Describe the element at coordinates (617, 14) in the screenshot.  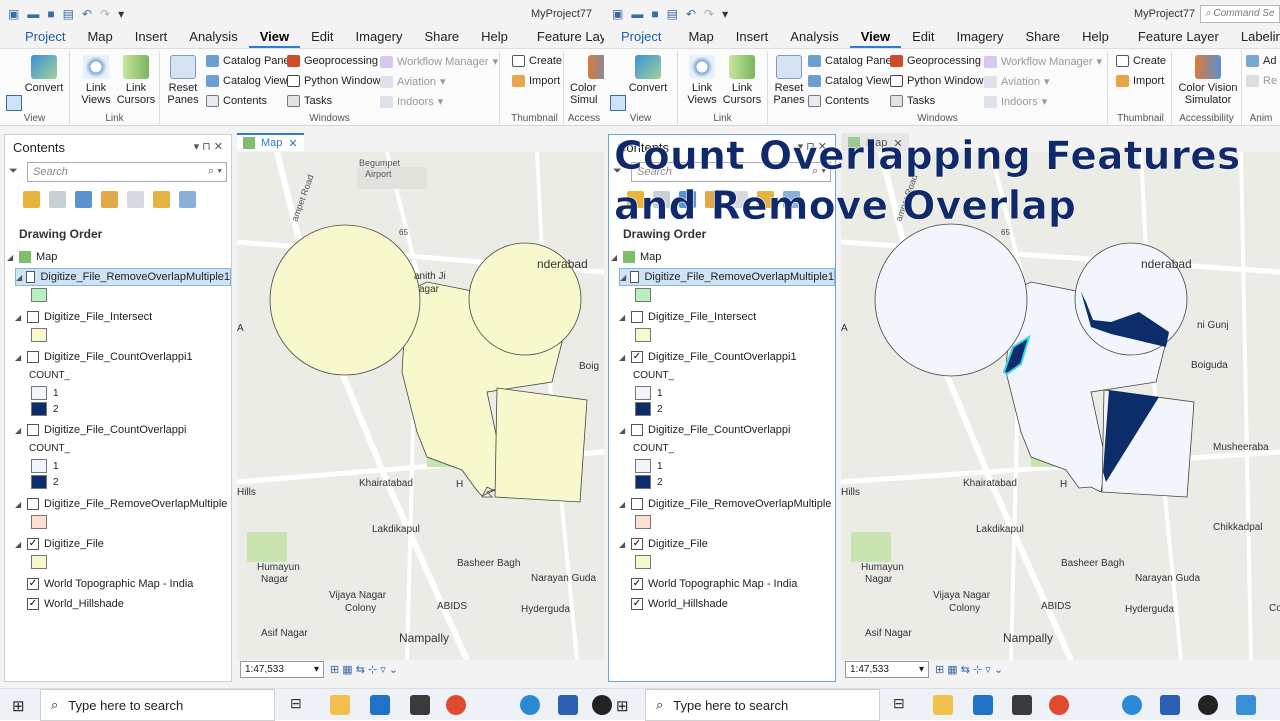
I see `project-icon: ▣` at that location.